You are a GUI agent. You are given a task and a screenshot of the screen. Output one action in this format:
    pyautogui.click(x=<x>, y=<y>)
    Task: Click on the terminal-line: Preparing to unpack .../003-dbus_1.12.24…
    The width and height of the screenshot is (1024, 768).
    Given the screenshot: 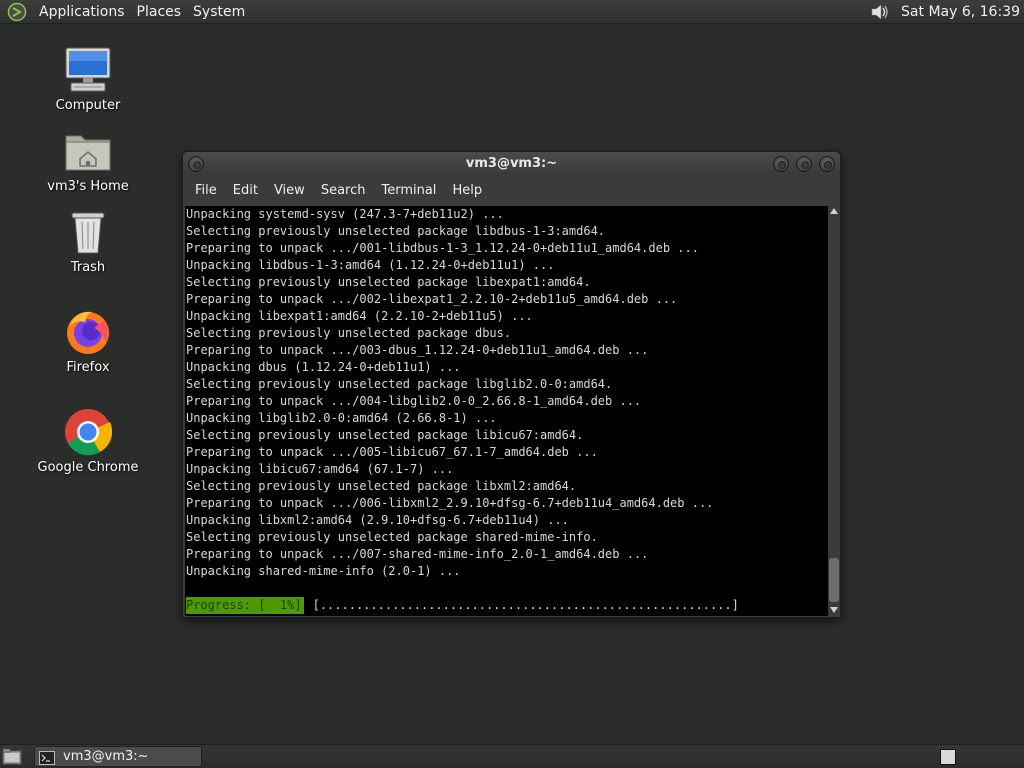 What is the action you would take?
    pyautogui.click(x=417, y=350)
    